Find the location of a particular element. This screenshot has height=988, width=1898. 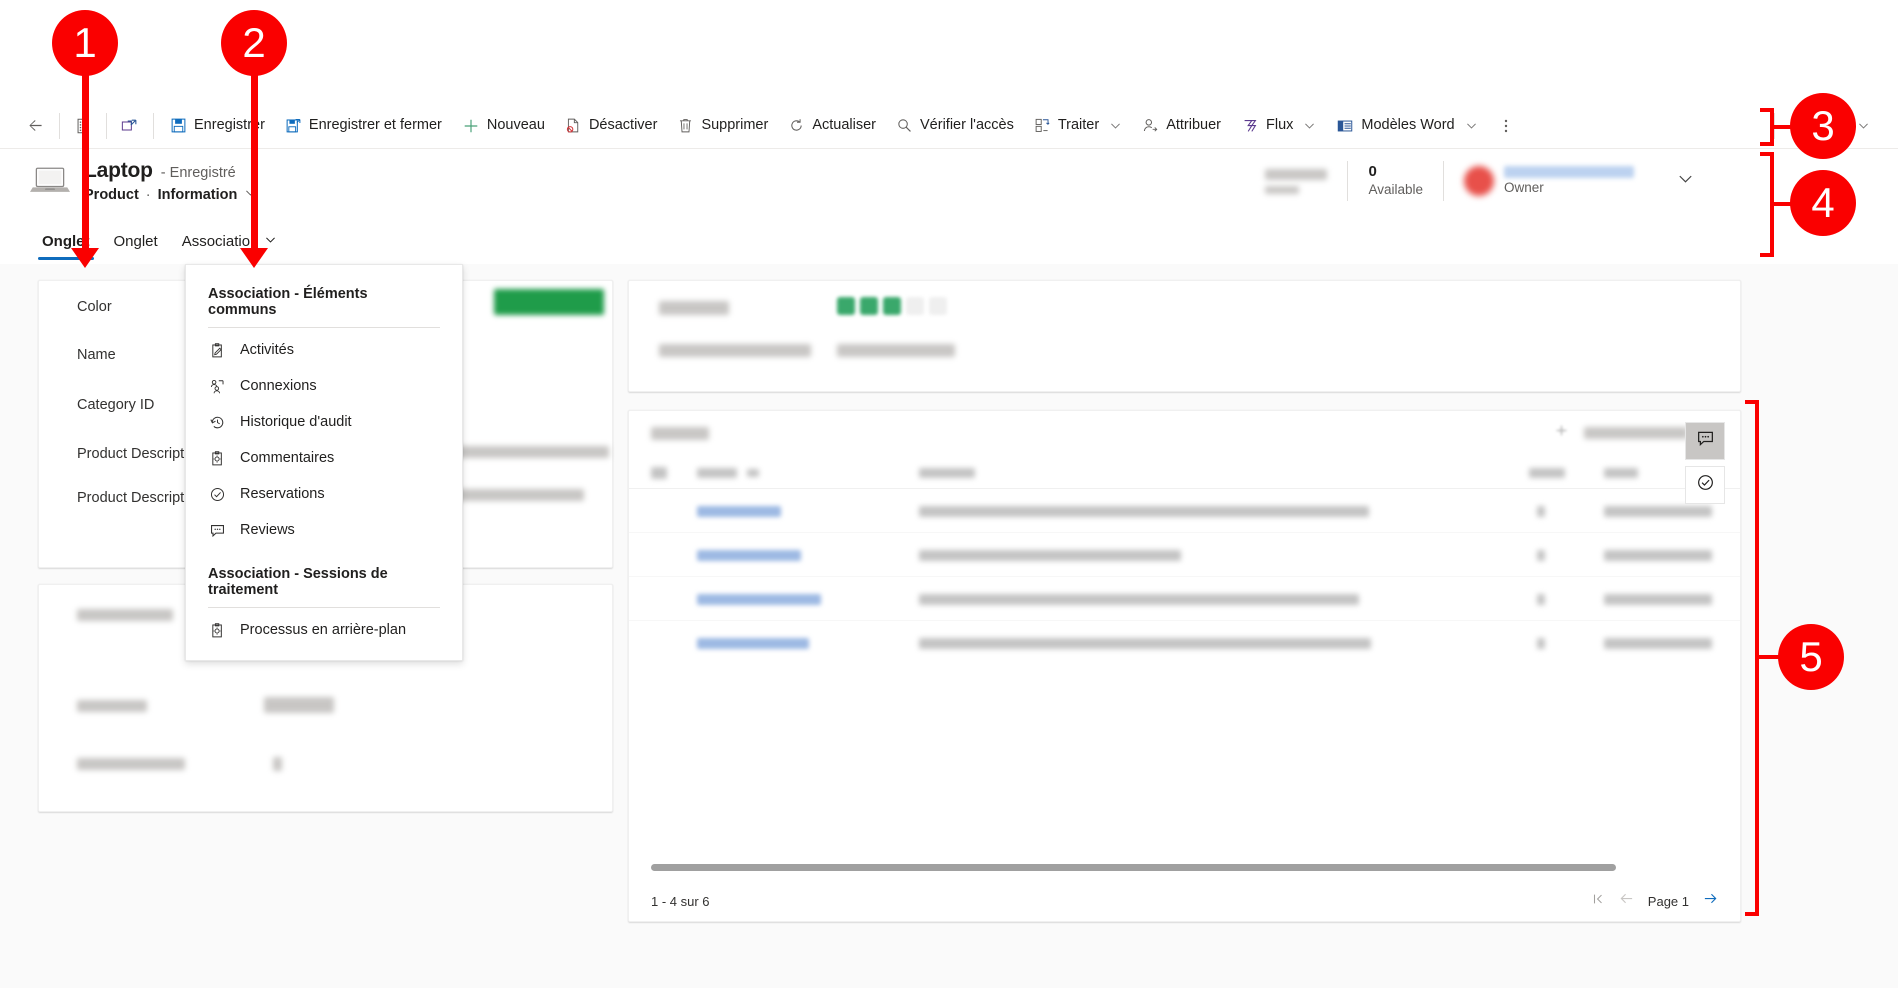

new-button: Nouveau is located at coordinates (503, 126).